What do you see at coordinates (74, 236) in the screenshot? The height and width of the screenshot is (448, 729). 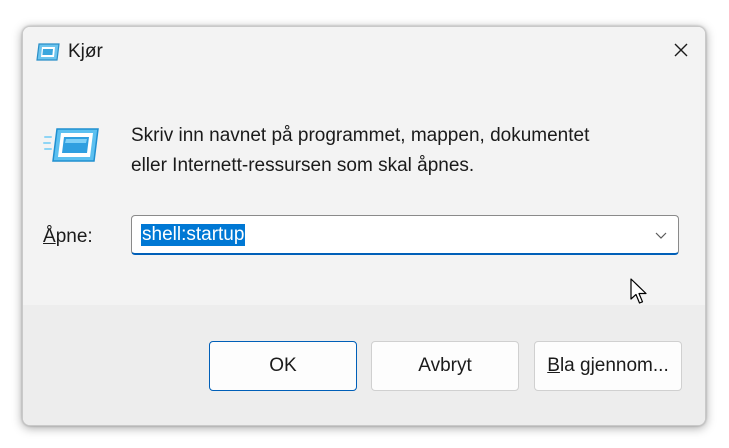 I see `open-label-text: pne:` at bounding box center [74, 236].